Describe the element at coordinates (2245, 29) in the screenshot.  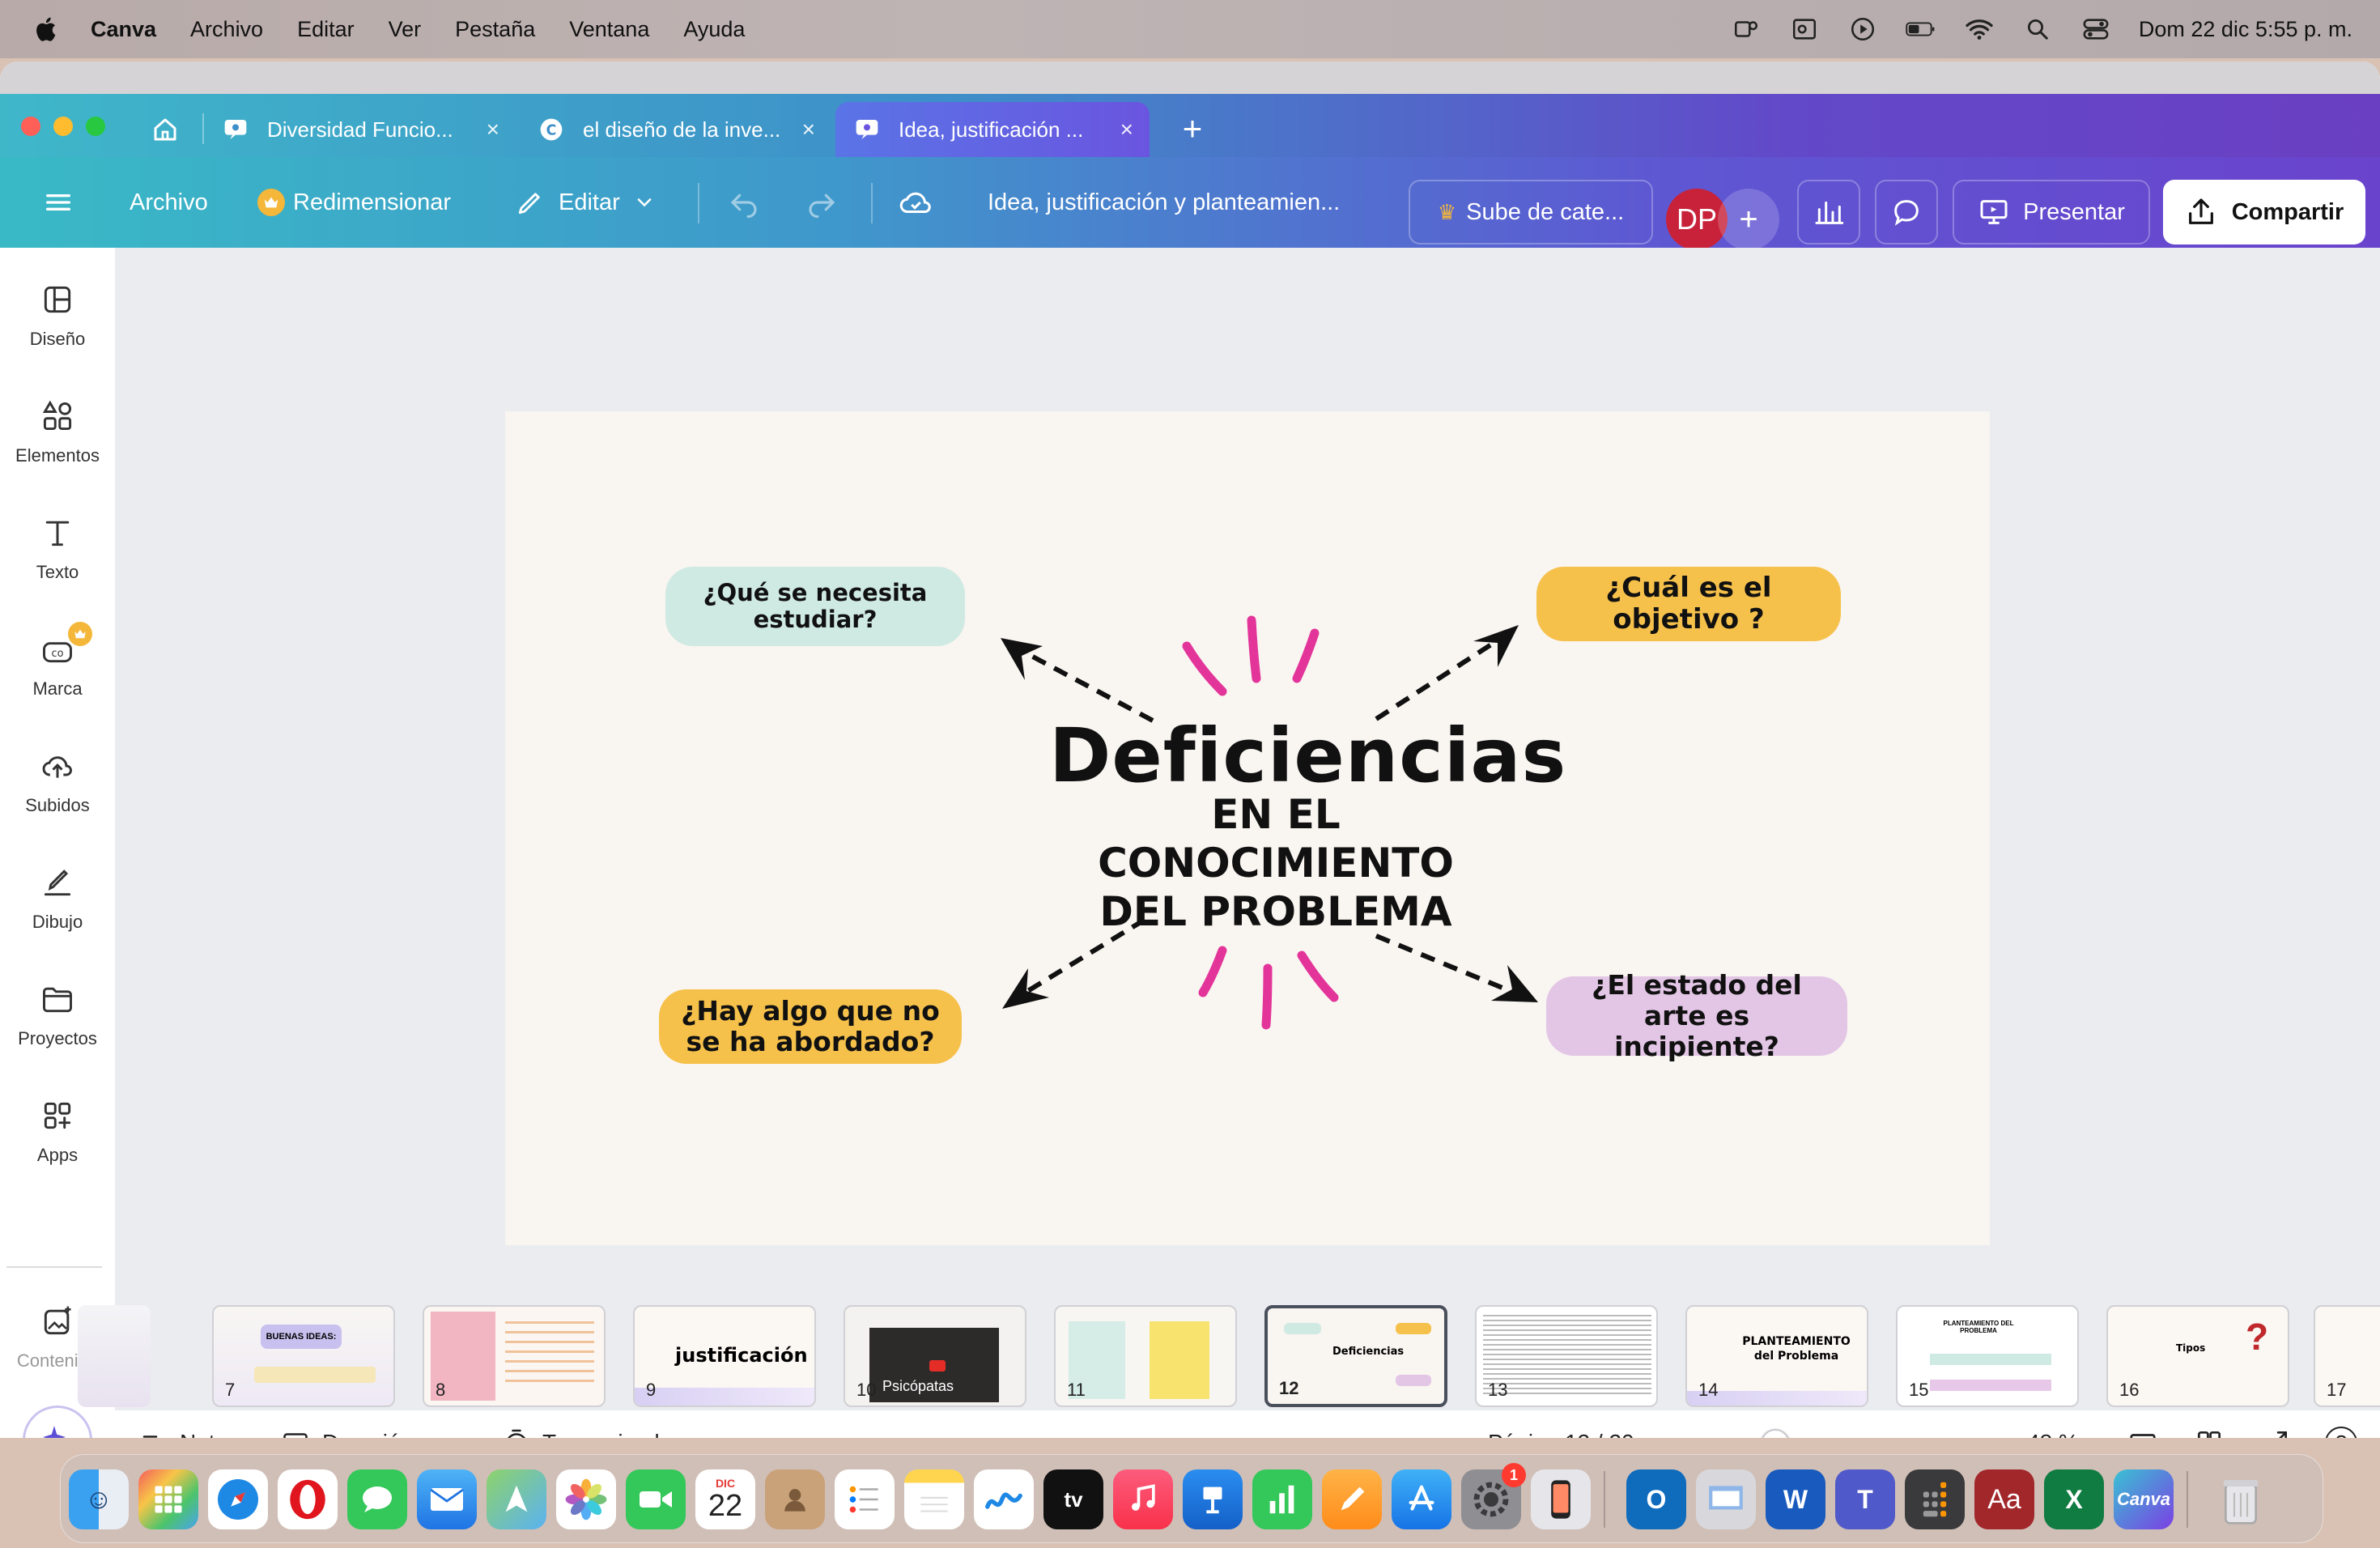
I see `menubar-clock: Dom 22 dic 5:55 p. m.` at that location.